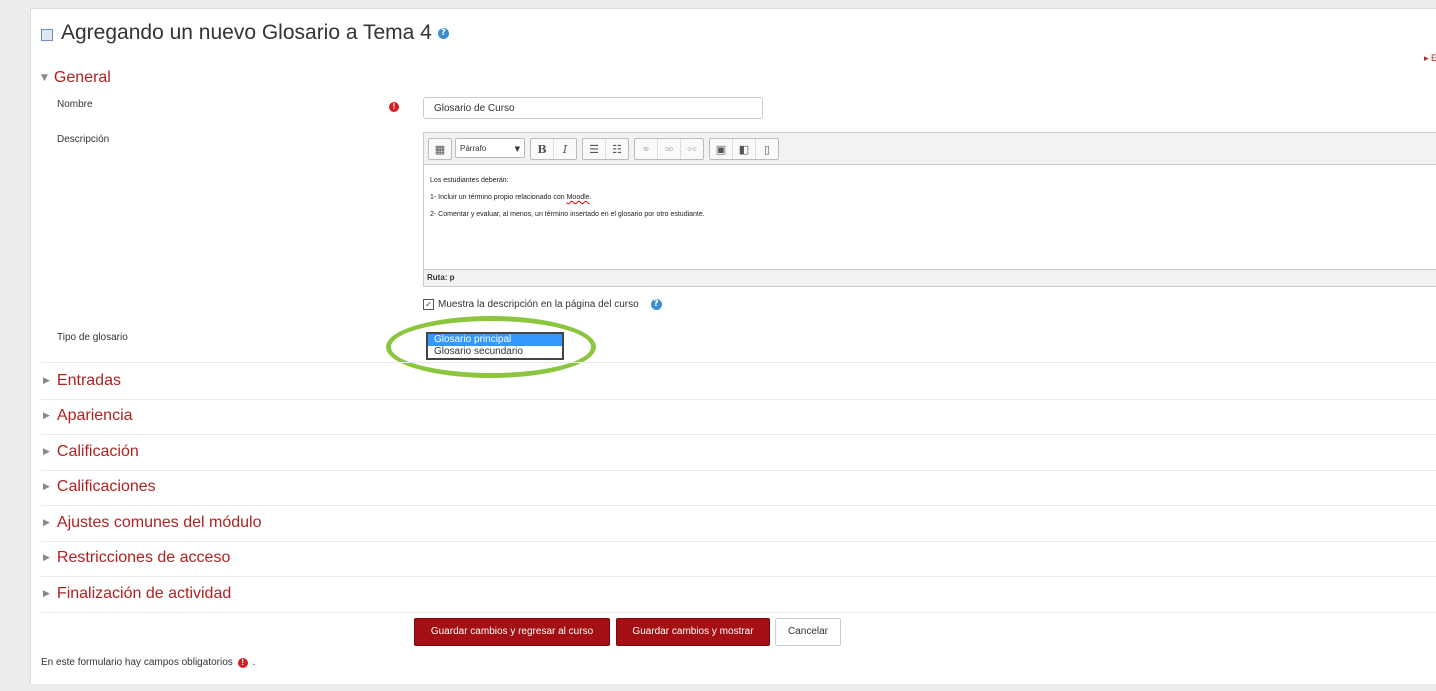 The width and height of the screenshot is (1436, 691). I want to click on numbered-list-icon: ☷, so click(616, 149).